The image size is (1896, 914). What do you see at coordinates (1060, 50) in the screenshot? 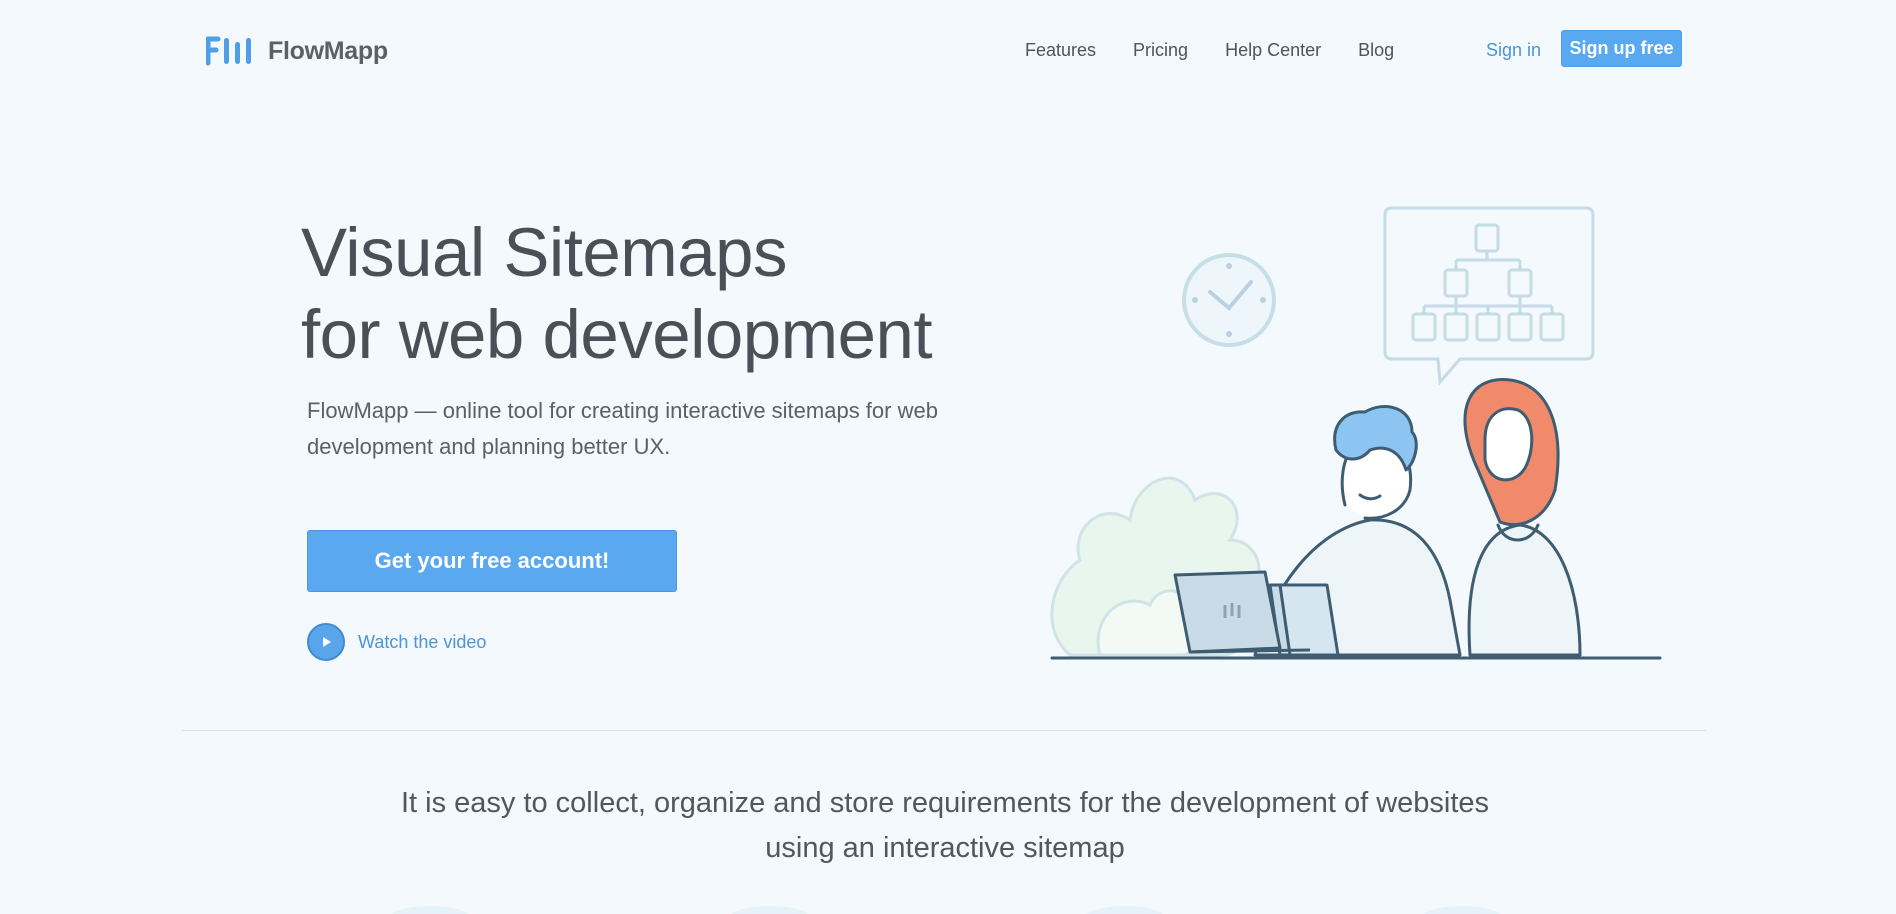
I see `nav-features: Features` at bounding box center [1060, 50].